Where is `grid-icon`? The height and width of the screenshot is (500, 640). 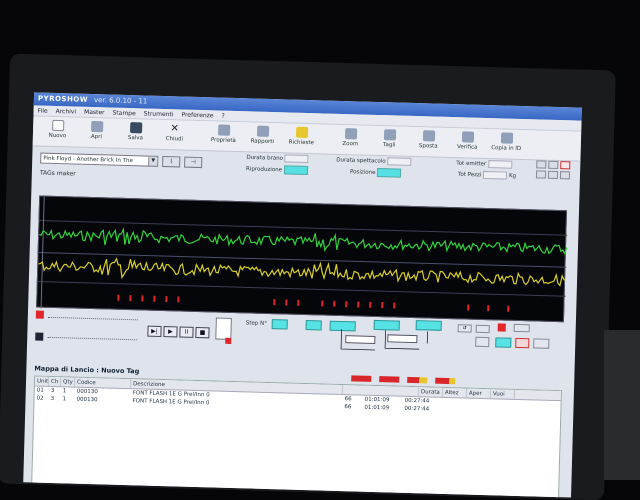
grid-icon is located at coordinates (482, 342).